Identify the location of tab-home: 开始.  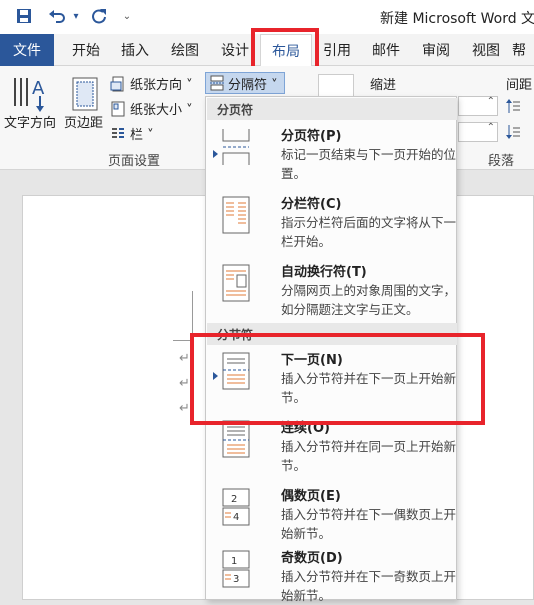
(86, 50).